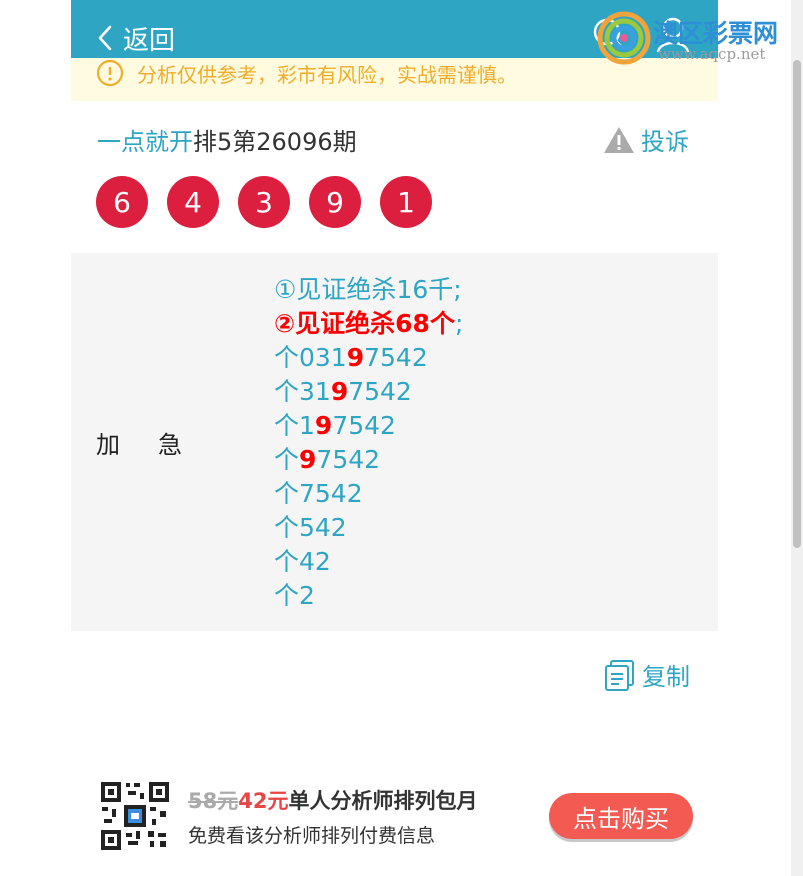 The height and width of the screenshot is (876, 803). Describe the element at coordinates (145, 142) in the screenshot. I see `author-name: 一点就开` at that location.